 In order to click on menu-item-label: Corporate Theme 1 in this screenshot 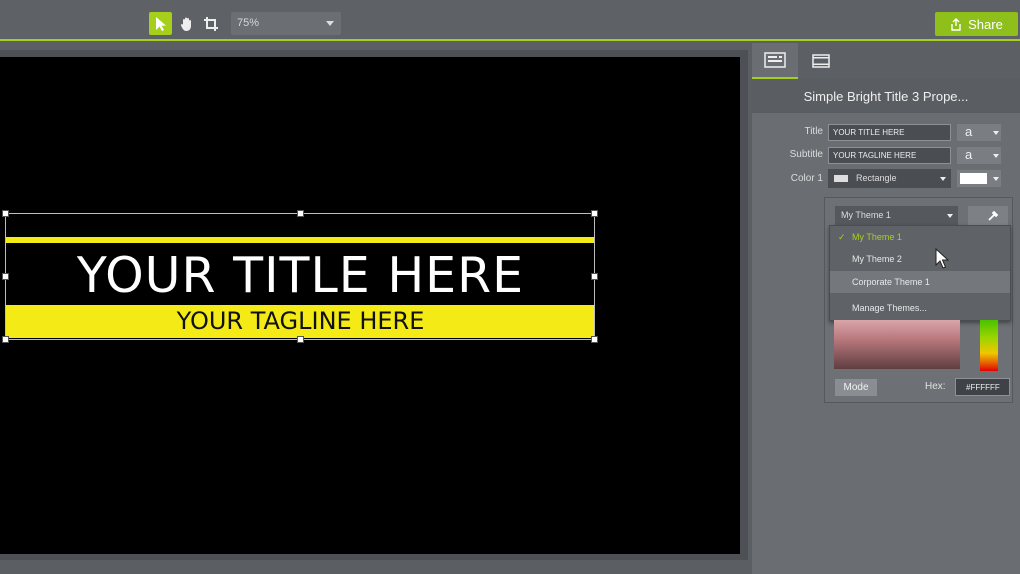, I will do `click(891, 282)`.